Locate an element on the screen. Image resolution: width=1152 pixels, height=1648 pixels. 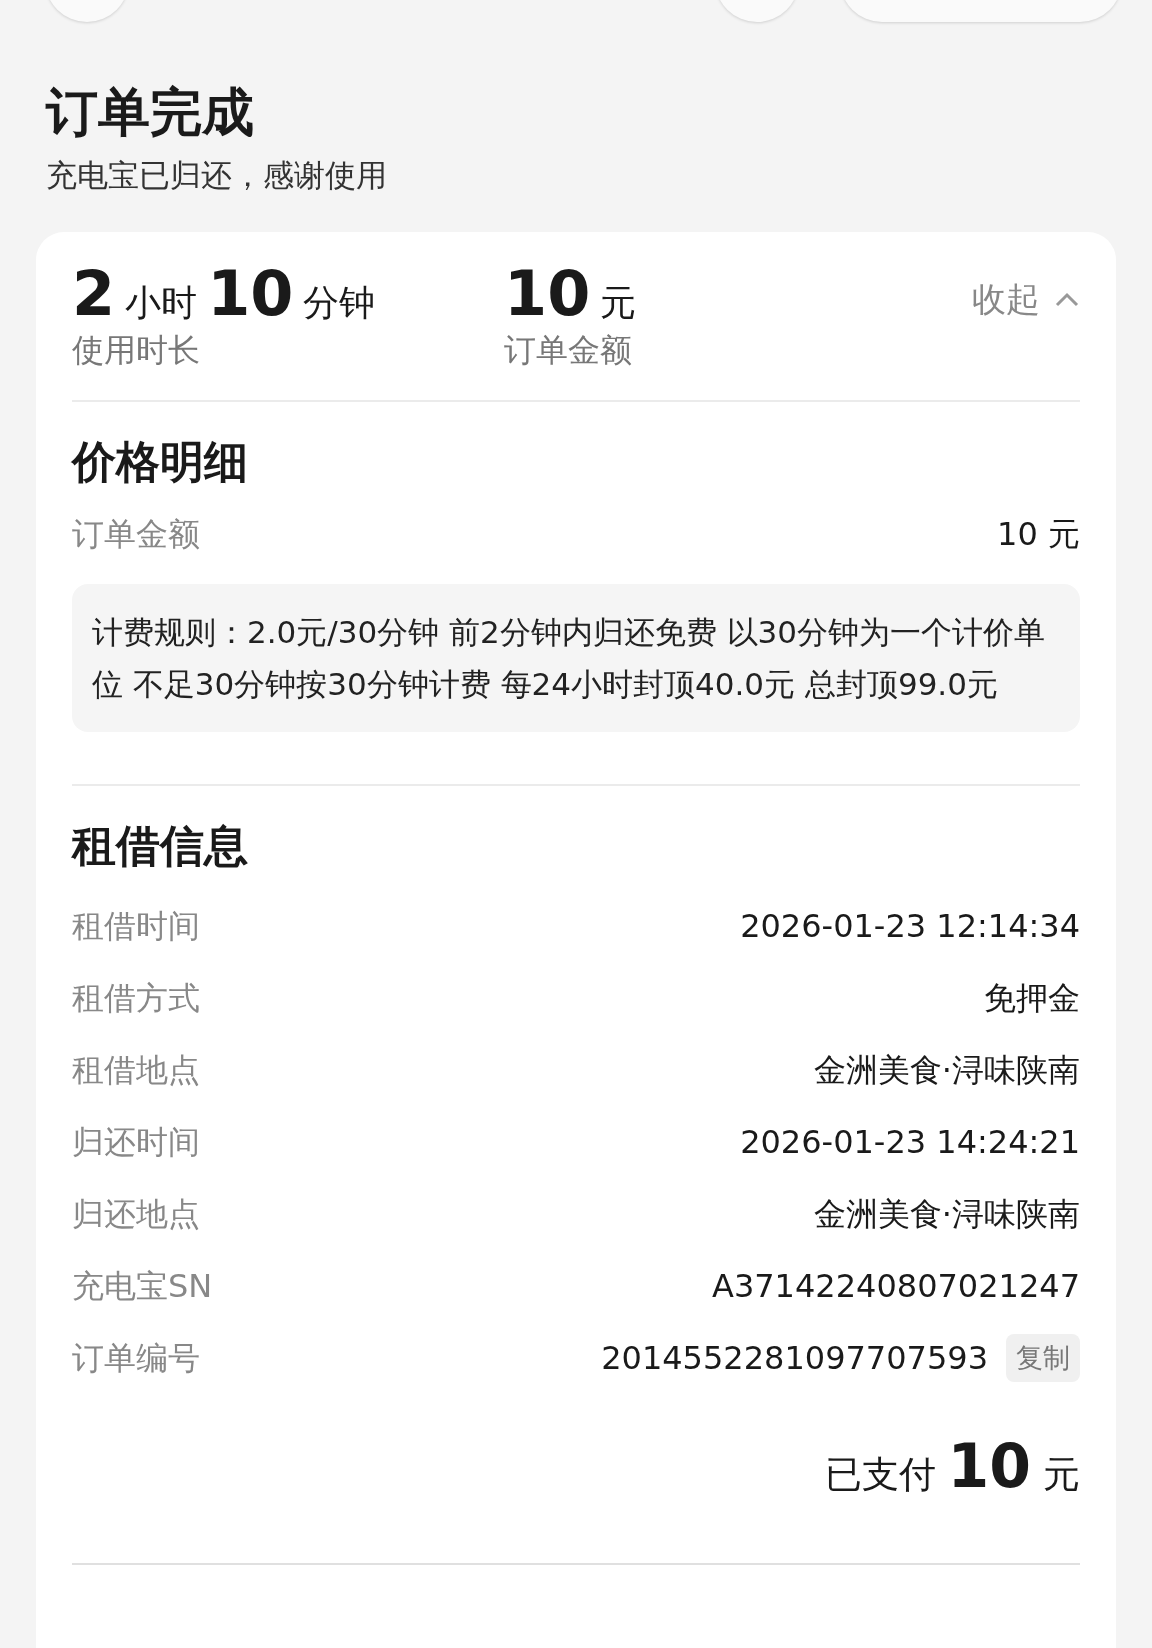
row-label: 租借地点 is located at coordinates (136, 1070).